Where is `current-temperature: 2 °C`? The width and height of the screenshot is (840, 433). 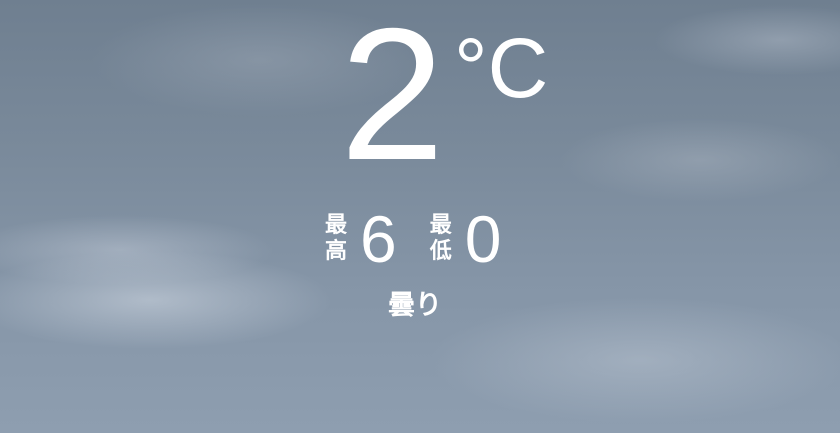 current-temperature: 2 °C is located at coordinates (455, 96).